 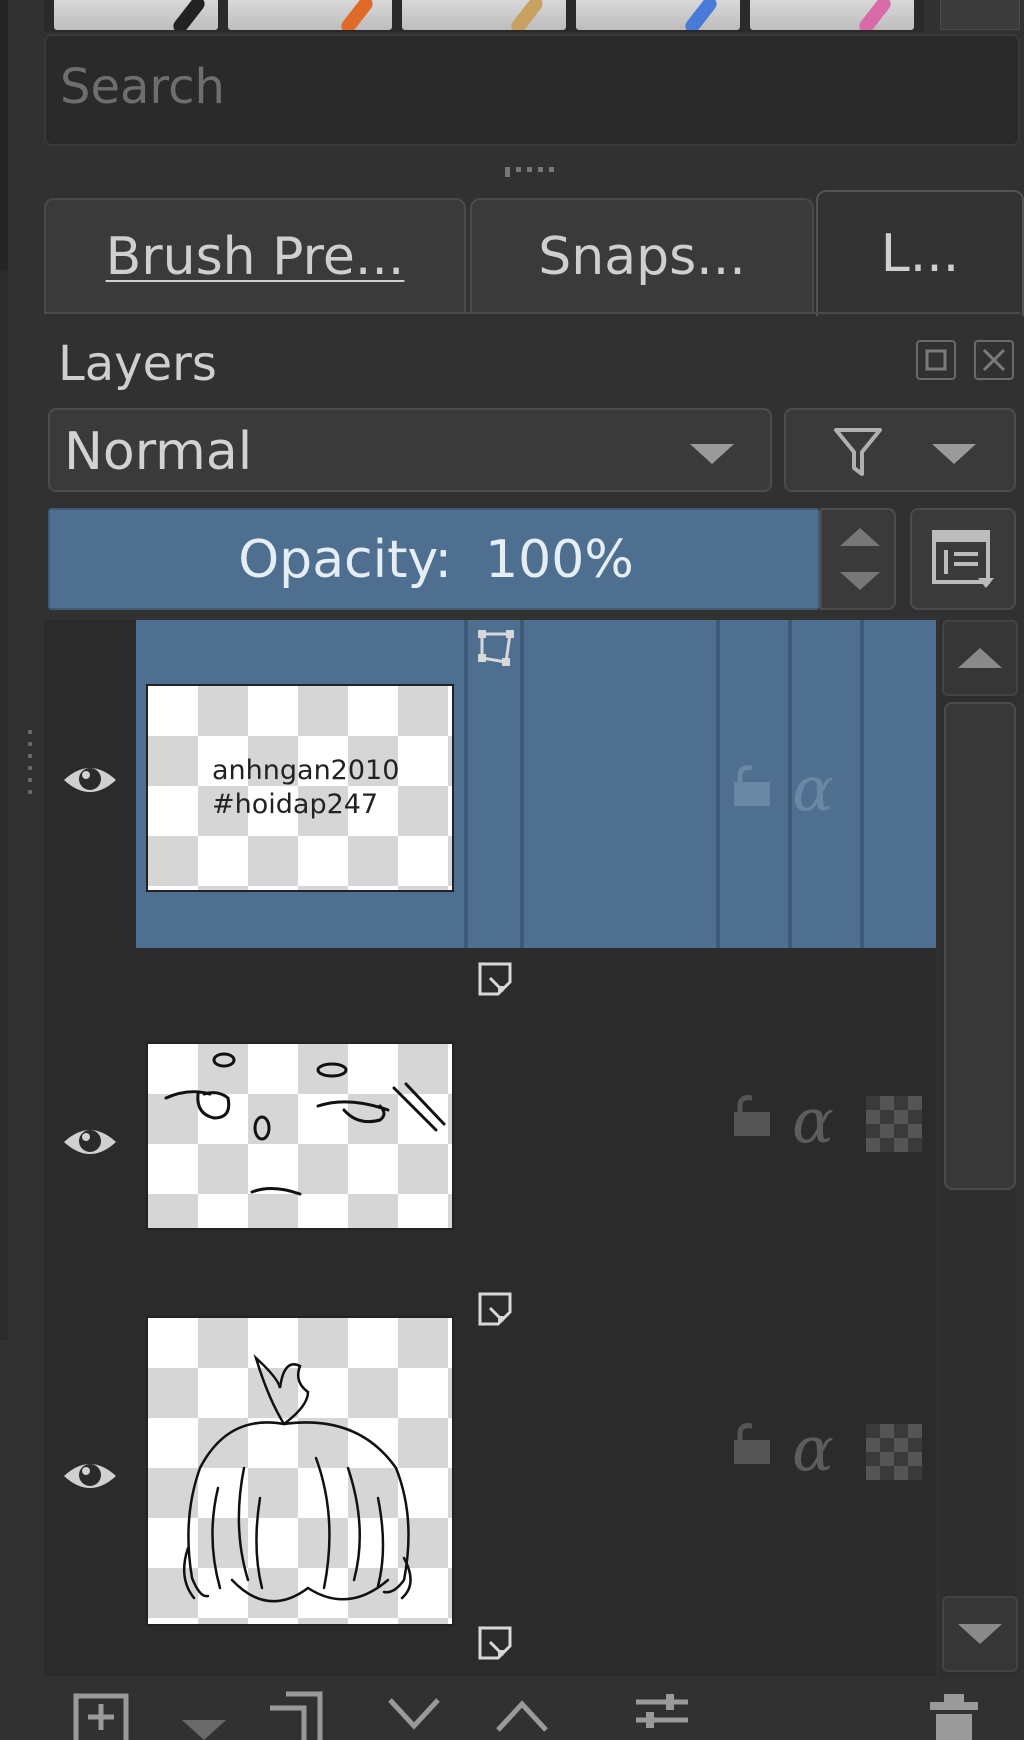 What do you see at coordinates (900, 450) in the screenshot?
I see `layer-filter-button` at bounding box center [900, 450].